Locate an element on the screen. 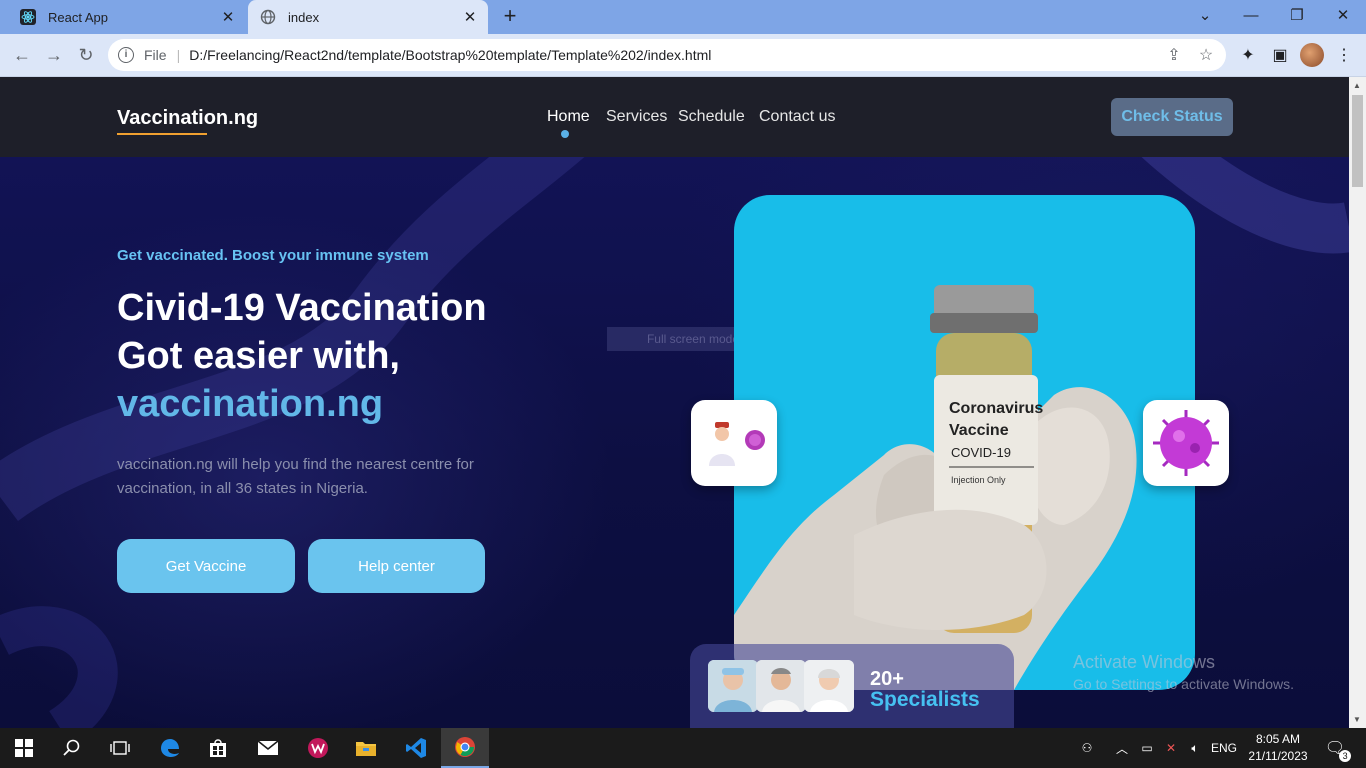 The image size is (1366, 768). page-scrollbar: ▲ ▼ is located at coordinates (1357, 402).